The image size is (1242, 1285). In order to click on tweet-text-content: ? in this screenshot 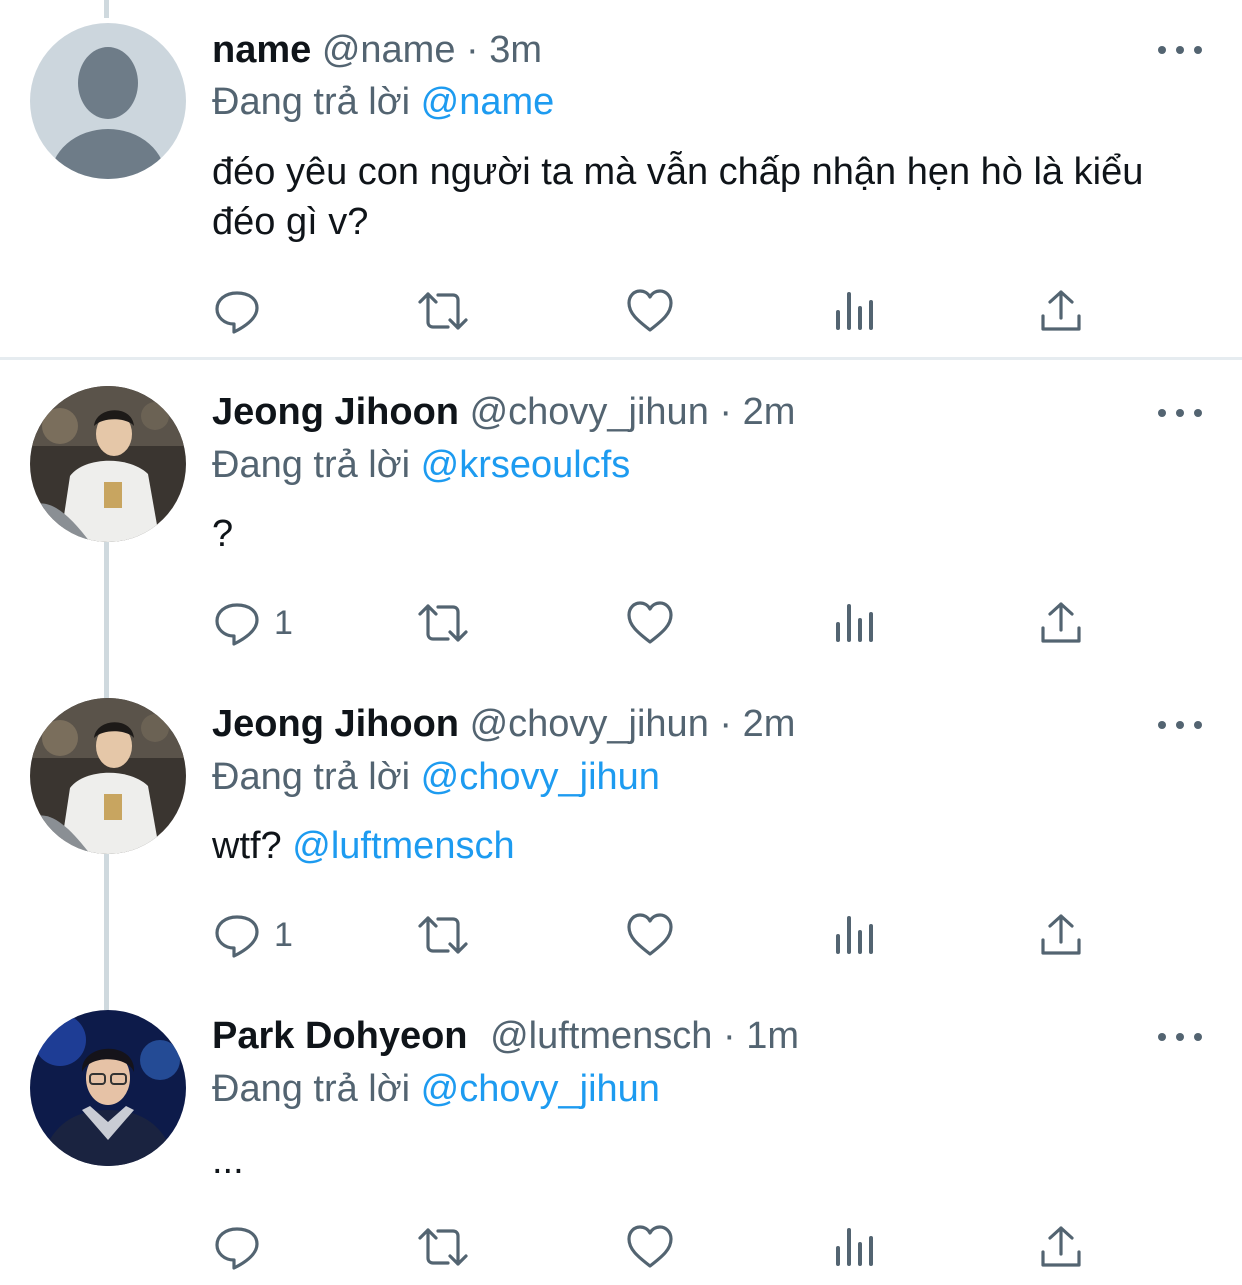, I will do `click(223, 534)`.